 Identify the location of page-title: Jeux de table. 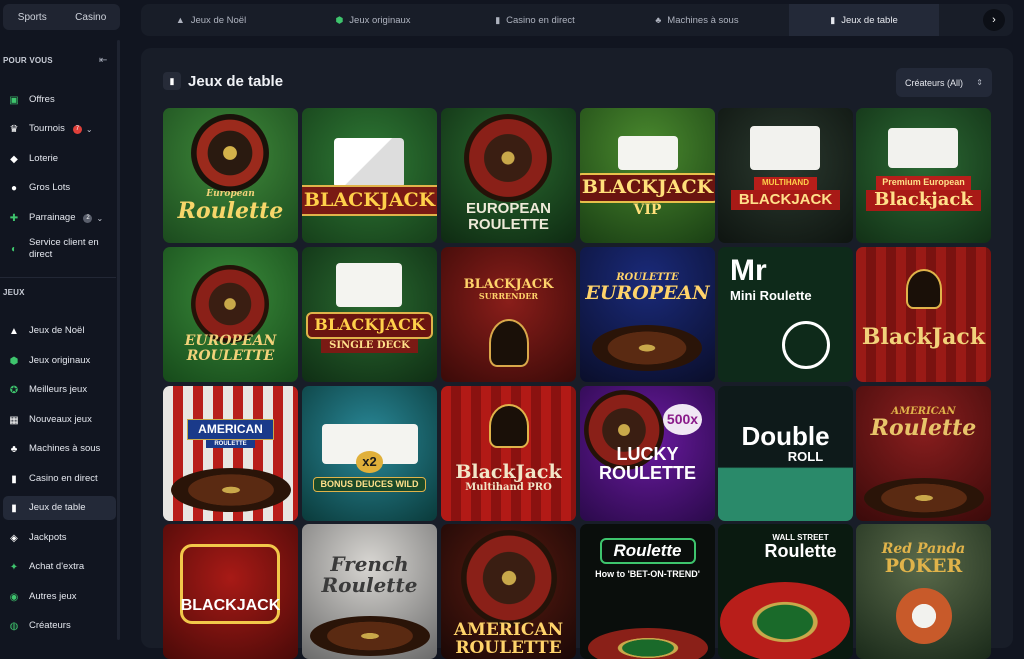
(236, 81).